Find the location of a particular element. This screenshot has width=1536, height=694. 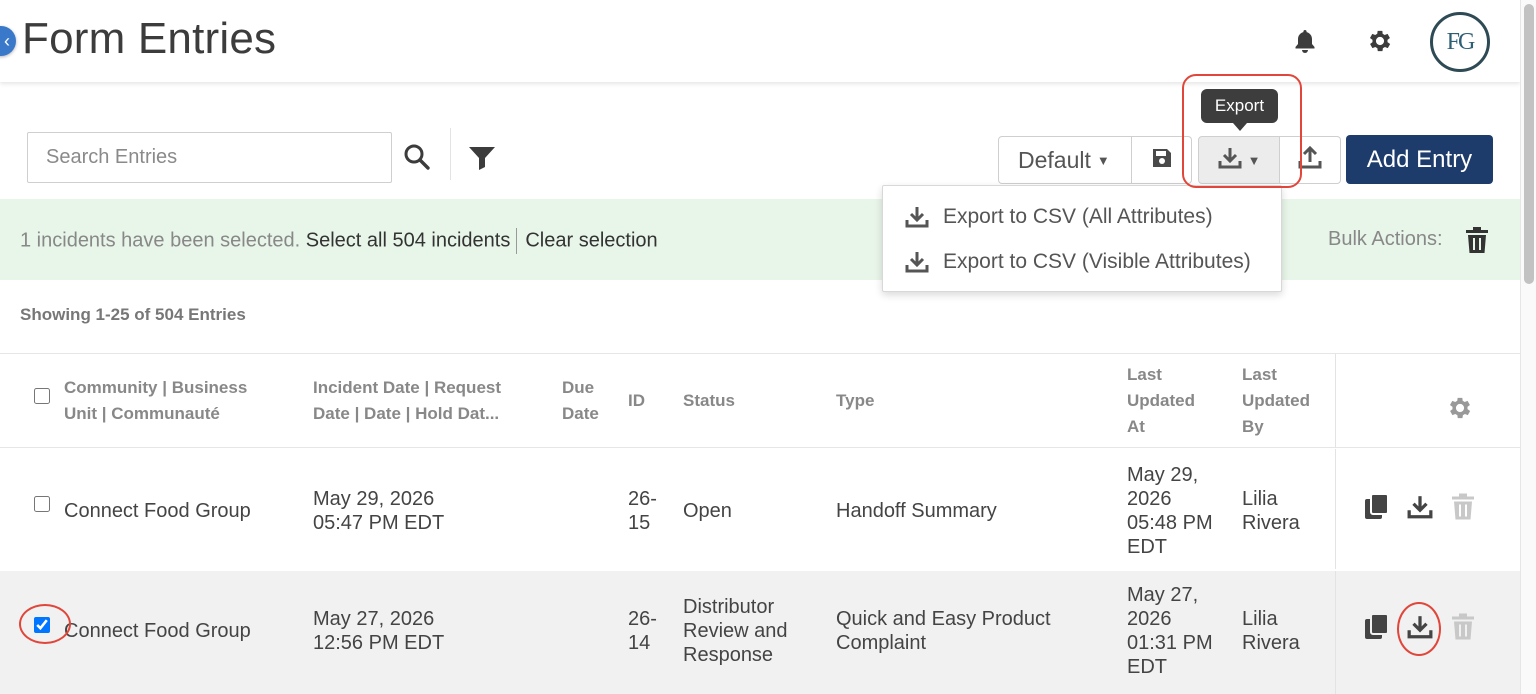

filter-icon is located at coordinates (482, 158).